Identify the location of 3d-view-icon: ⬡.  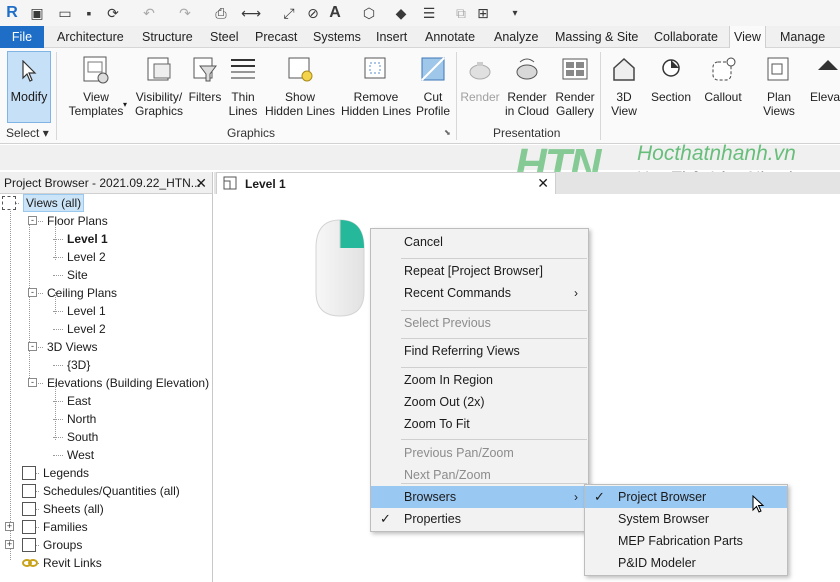
(369, 13).